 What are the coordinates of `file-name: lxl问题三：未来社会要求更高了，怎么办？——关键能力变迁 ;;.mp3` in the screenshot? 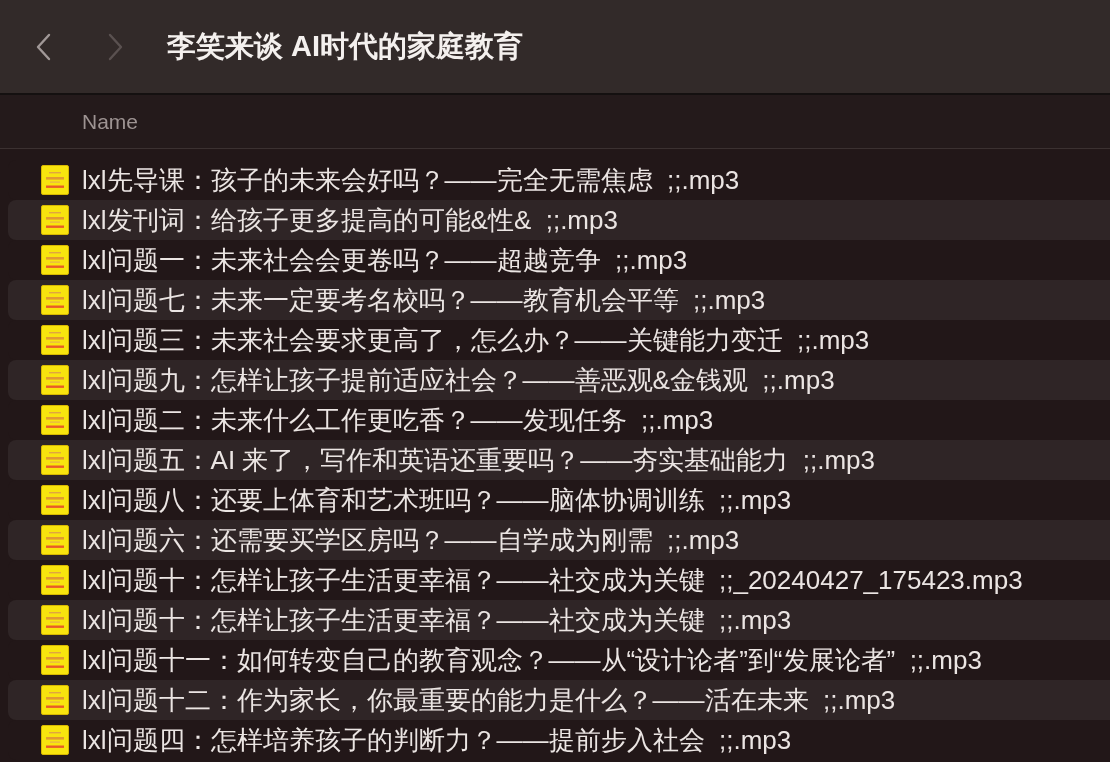 It's located at (476, 340).